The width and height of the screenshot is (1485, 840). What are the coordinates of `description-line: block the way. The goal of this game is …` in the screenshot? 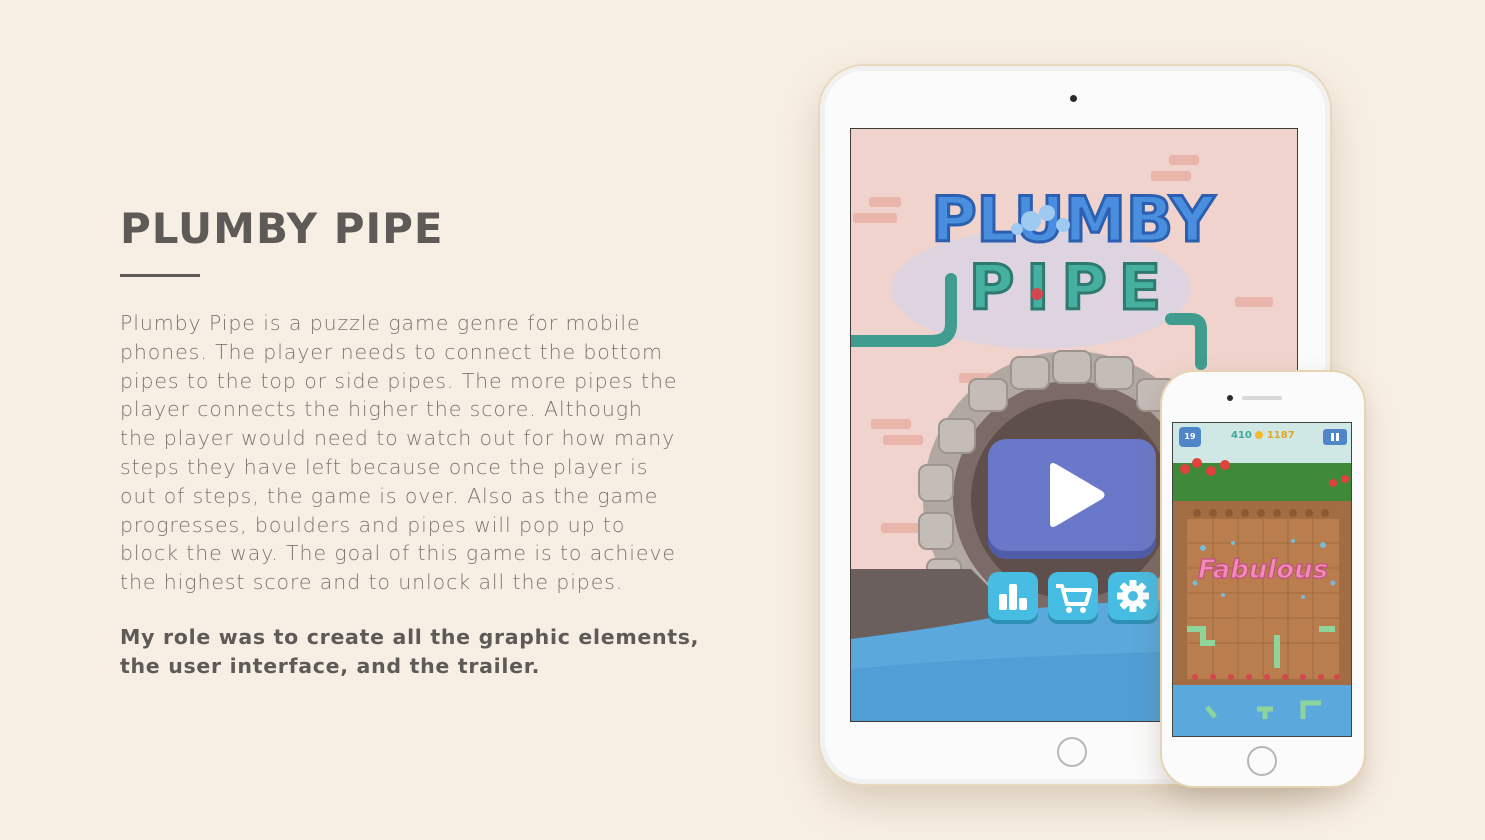 It's located at (398, 553).